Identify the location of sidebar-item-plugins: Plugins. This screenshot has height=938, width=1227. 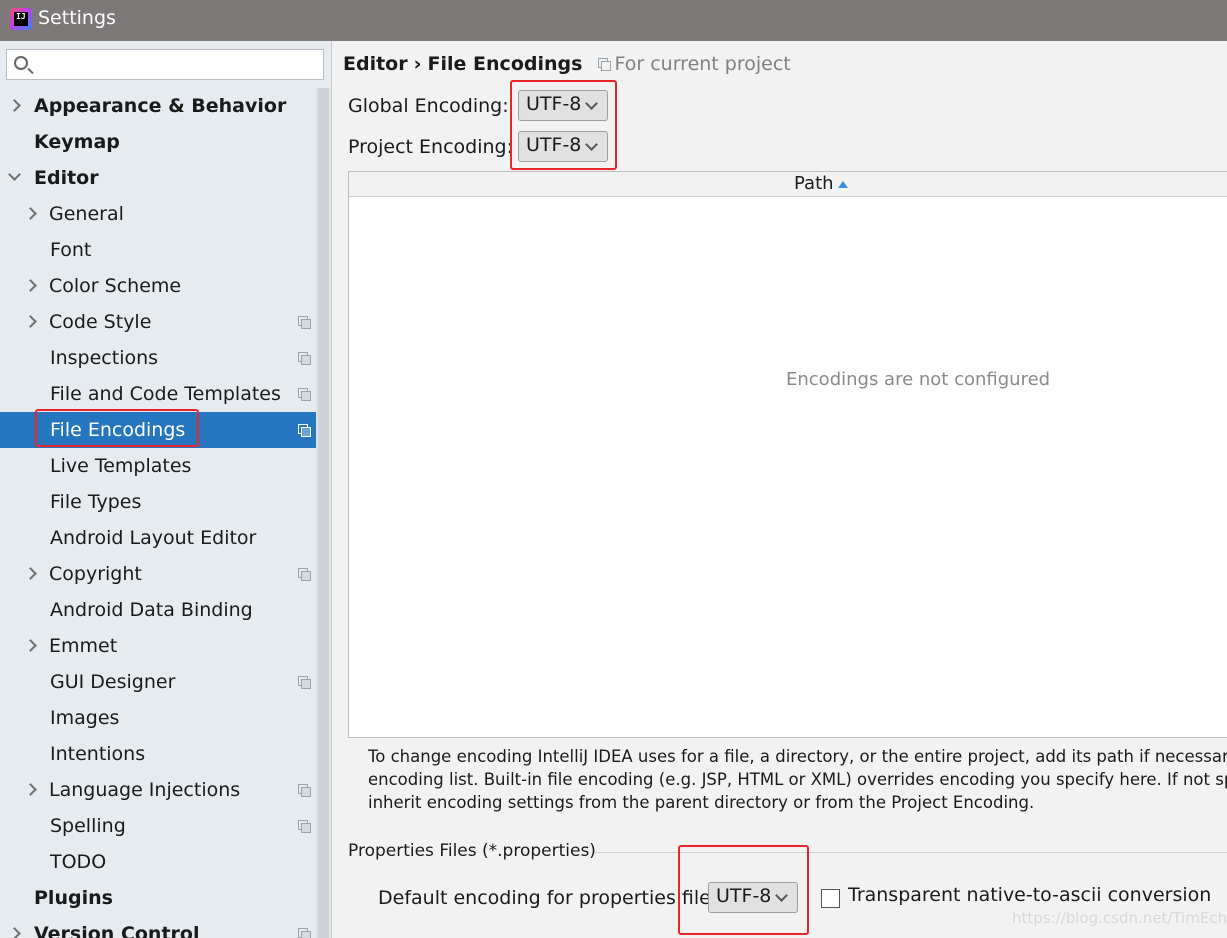
(158, 898).